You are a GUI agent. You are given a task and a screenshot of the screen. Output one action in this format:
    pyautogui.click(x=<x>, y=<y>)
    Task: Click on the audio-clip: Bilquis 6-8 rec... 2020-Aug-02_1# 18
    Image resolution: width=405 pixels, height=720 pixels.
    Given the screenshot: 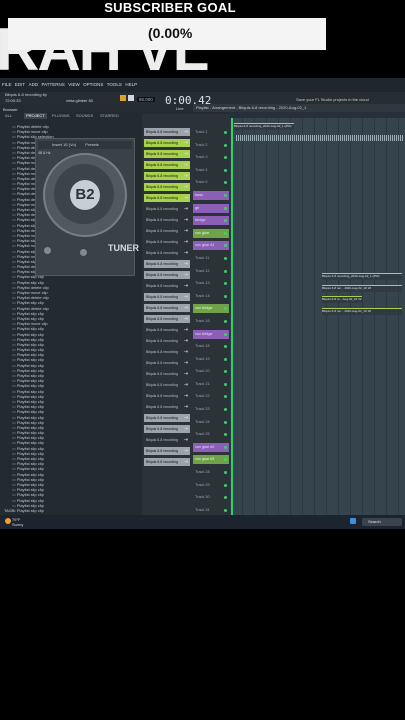 What is the action you would take?
    pyautogui.click(x=362, y=311)
    